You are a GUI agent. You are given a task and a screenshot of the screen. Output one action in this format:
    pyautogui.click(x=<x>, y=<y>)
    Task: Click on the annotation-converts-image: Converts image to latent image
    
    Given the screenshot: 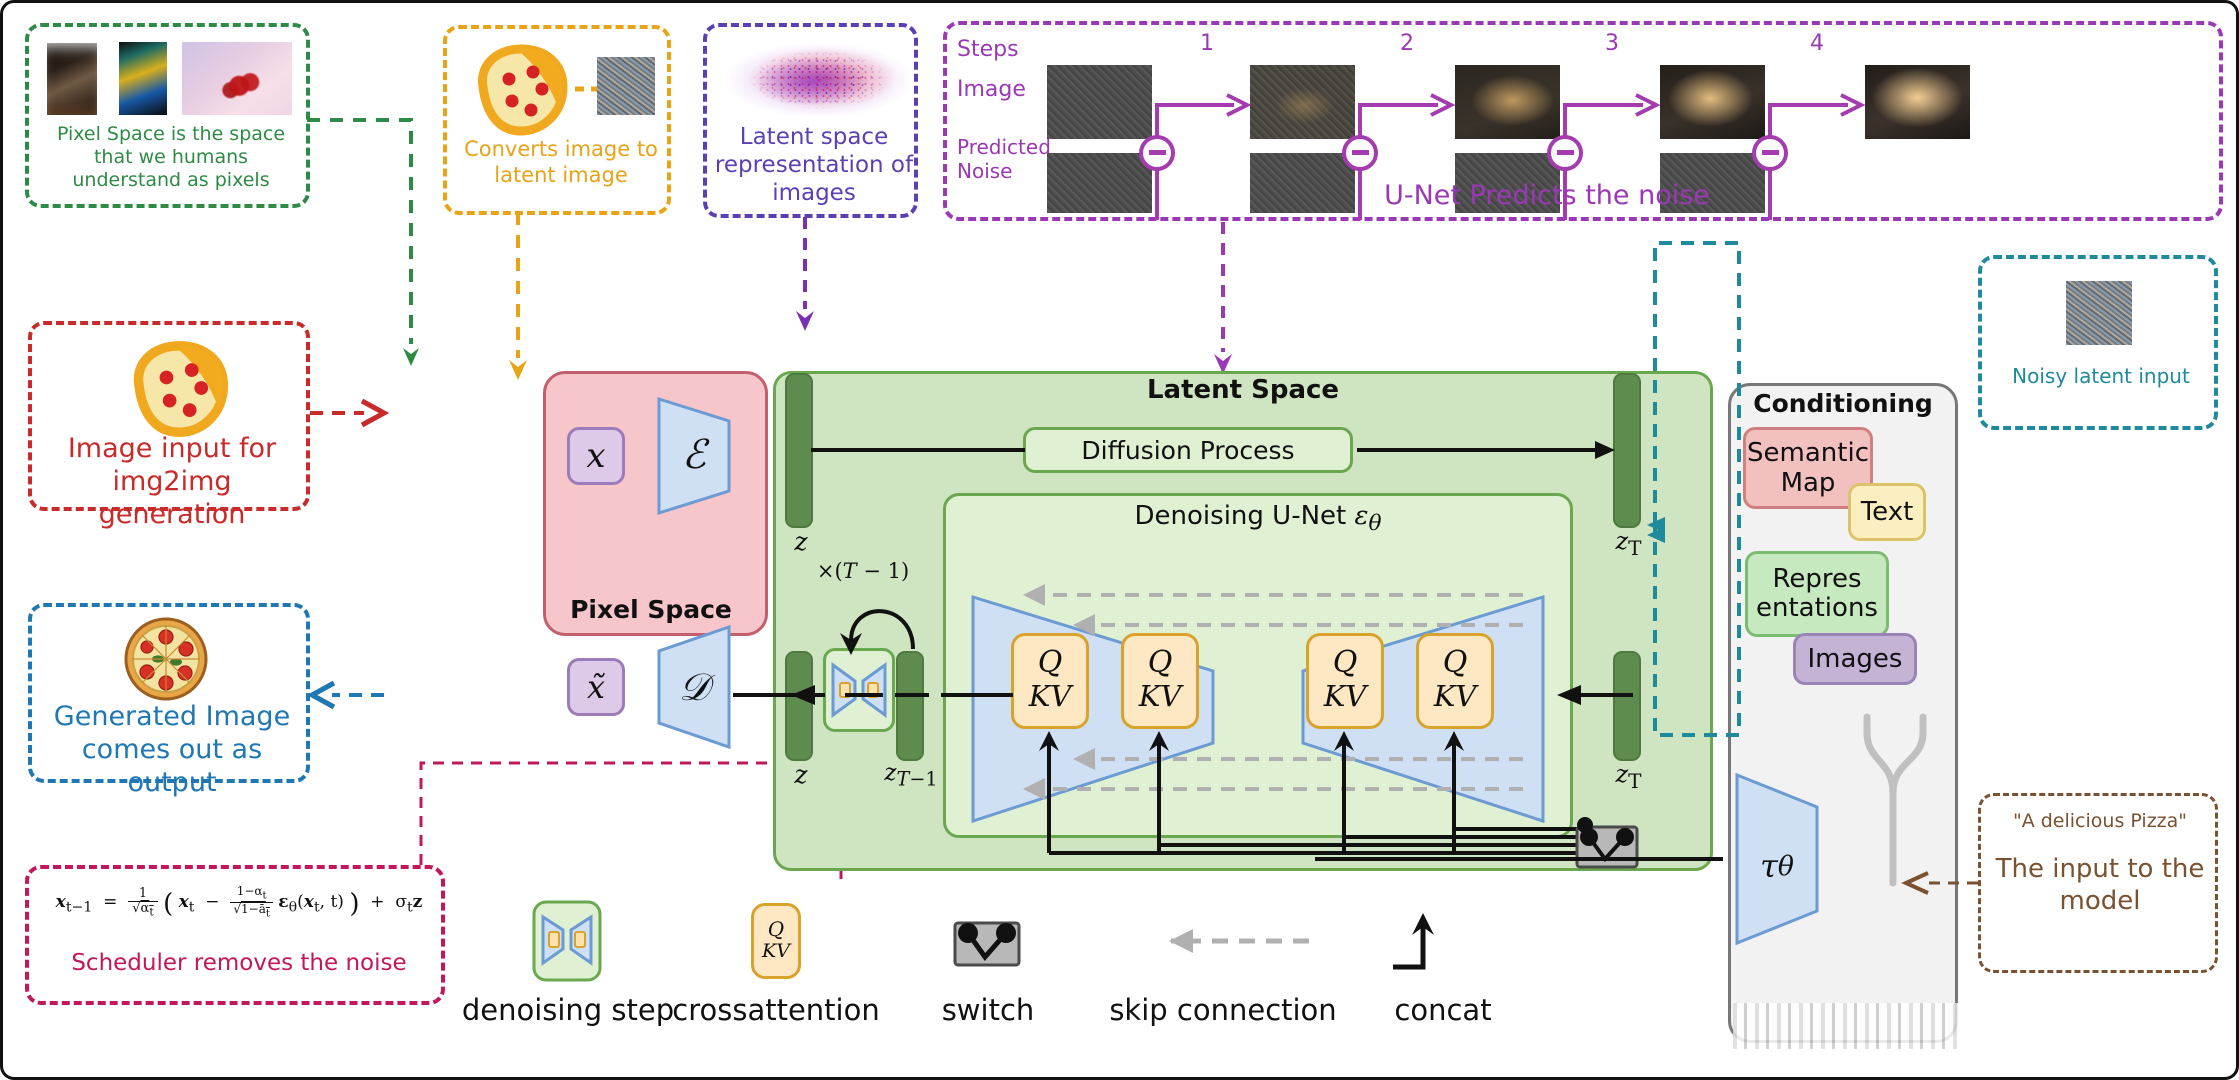 What is the action you would take?
    pyautogui.click(x=557, y=120)
    